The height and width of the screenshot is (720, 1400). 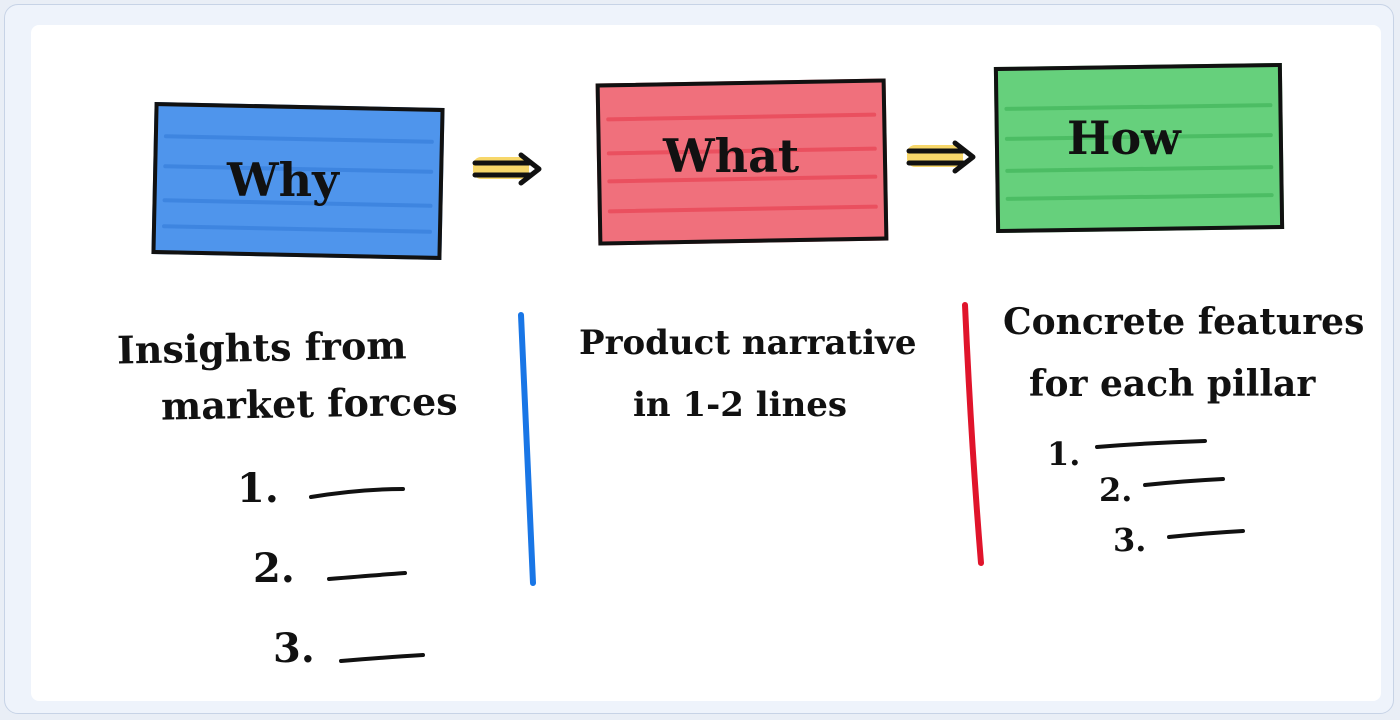 What do you see at coordinates (309, 403) in the screenshot?
I see `why-description-line2: market forces` at bounding box center [309, 403].